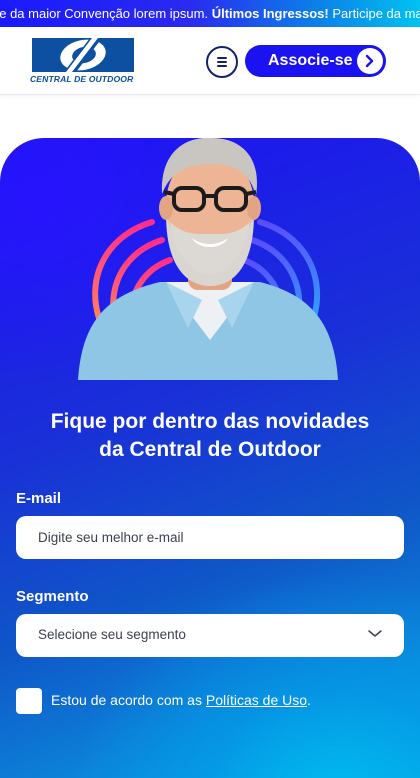  What do you see at coordinates (39, 498) in the screenshot?
I see `email-label: E-mail` at bounding box center [39, 498].